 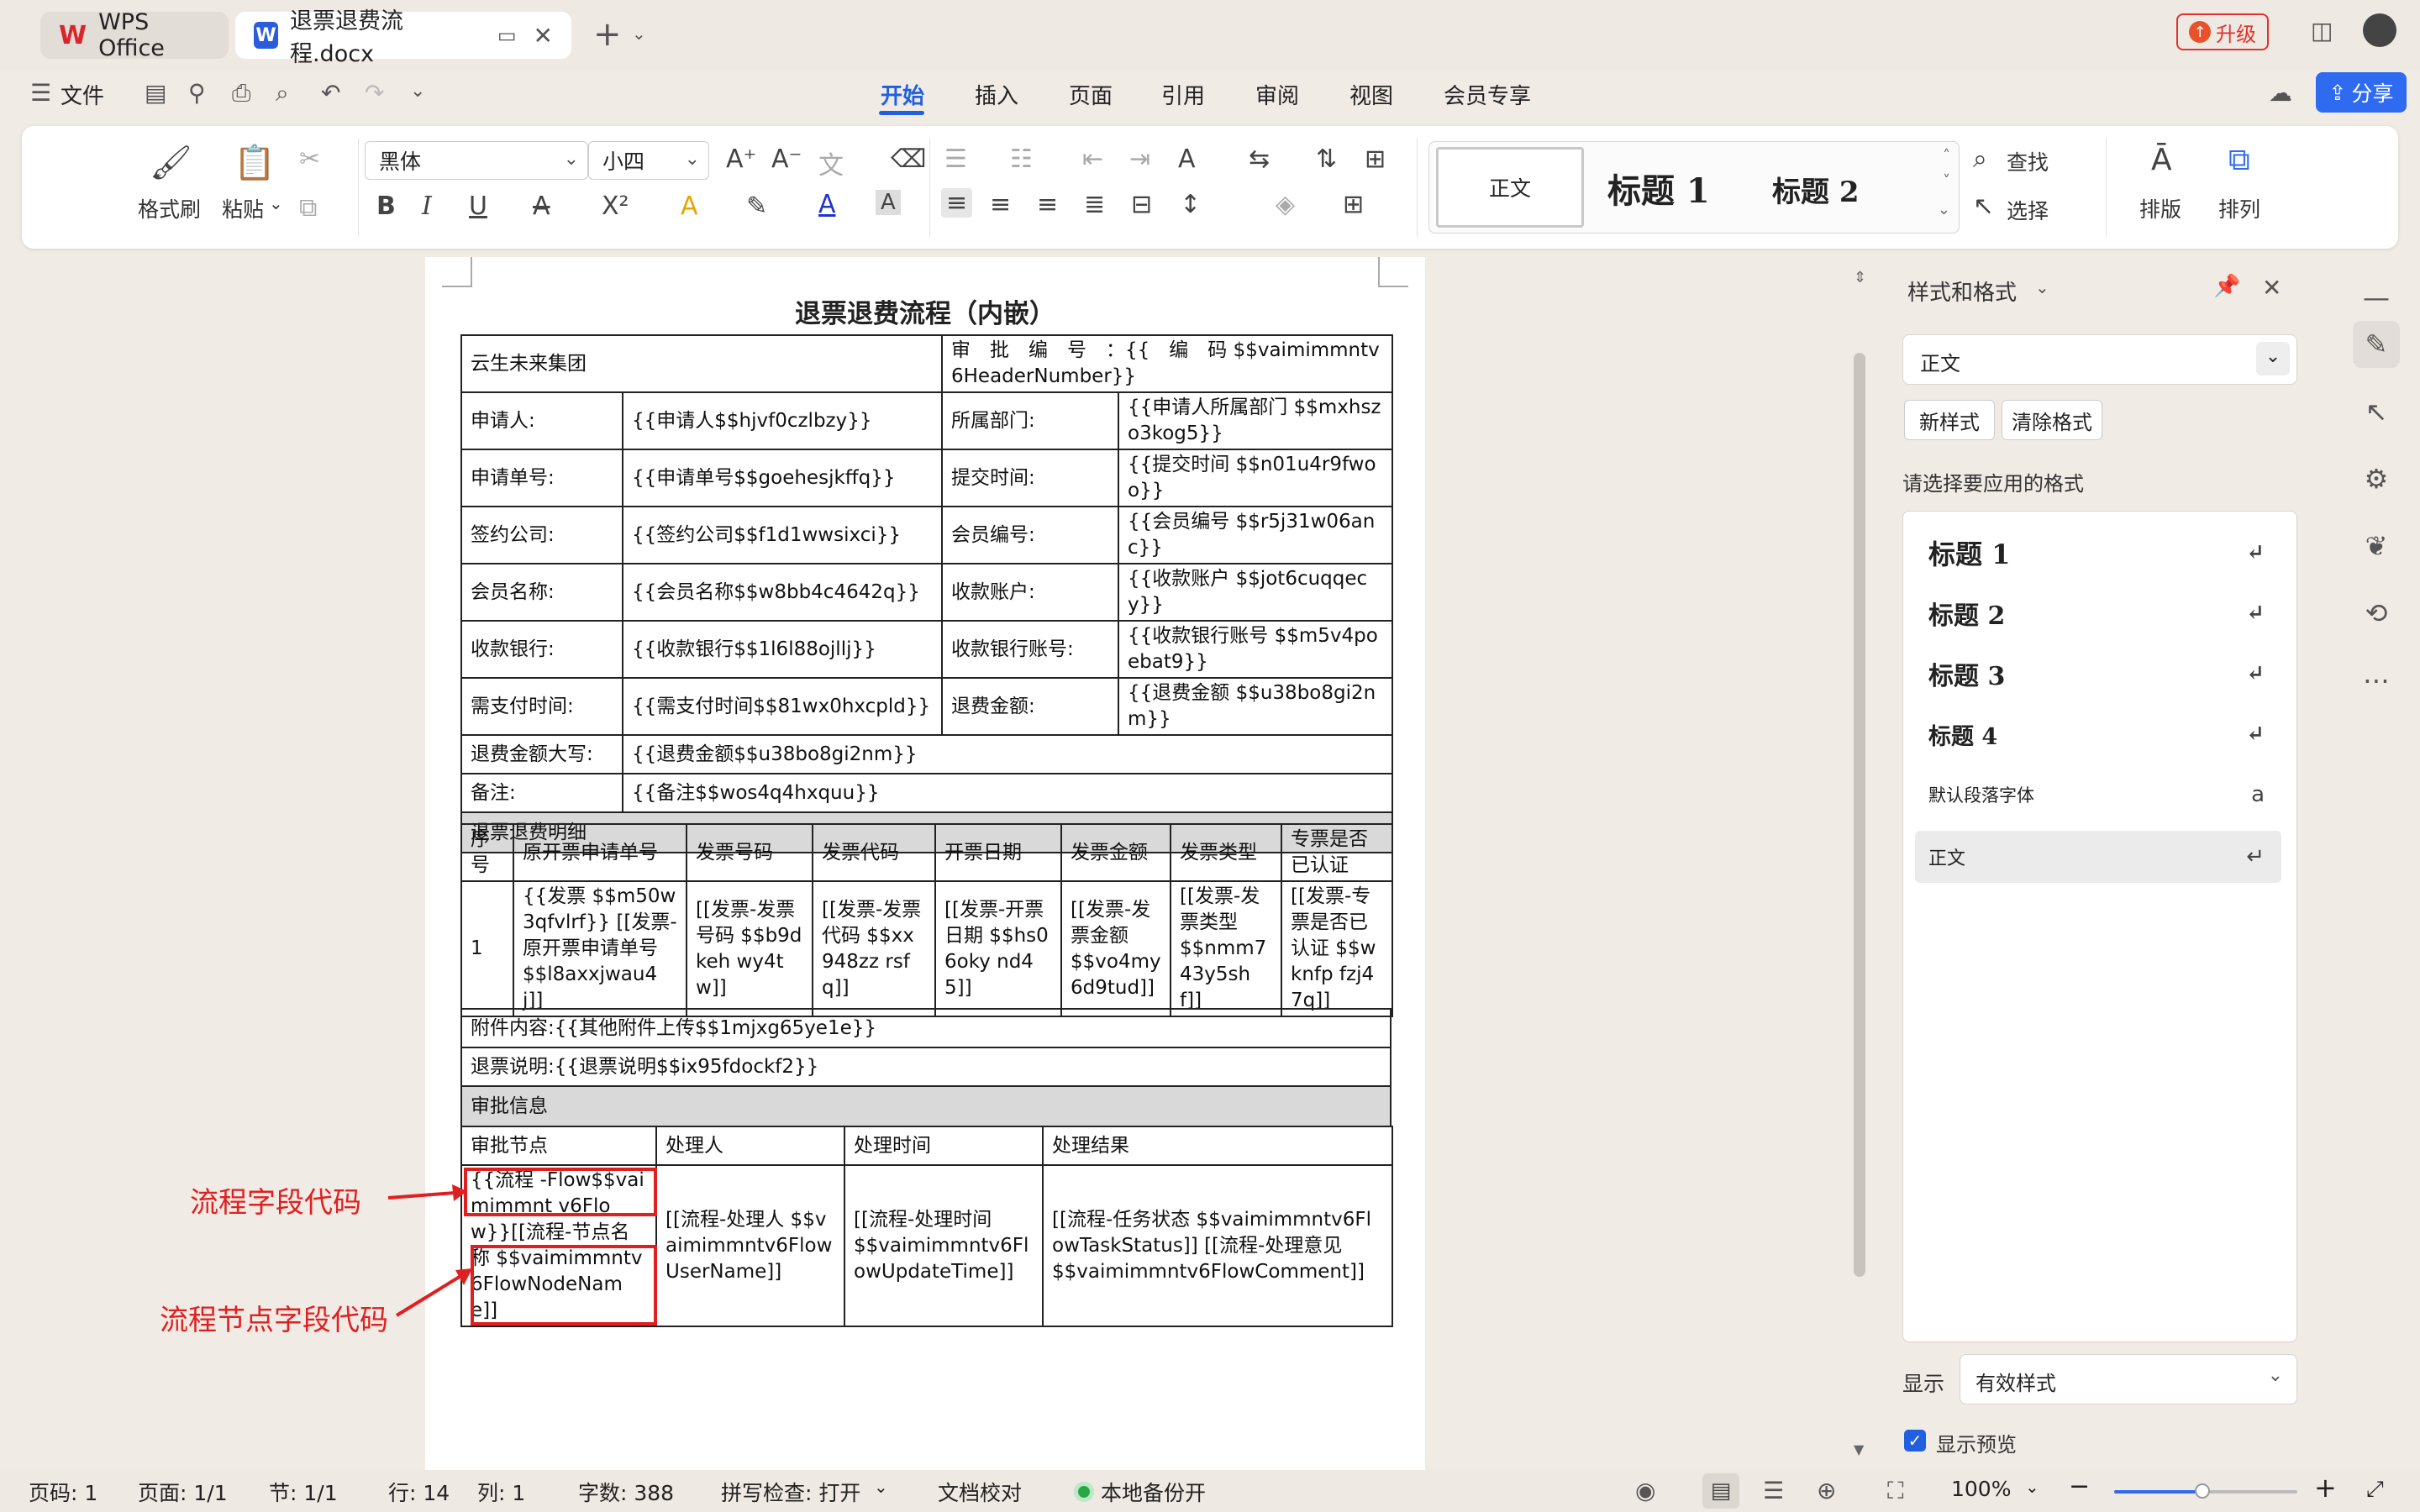 What do you see at coordinates (1859, 1449) in the screenshot?
I see `scroll-down-icon: ▼` at bounding box center [1859, 1449].